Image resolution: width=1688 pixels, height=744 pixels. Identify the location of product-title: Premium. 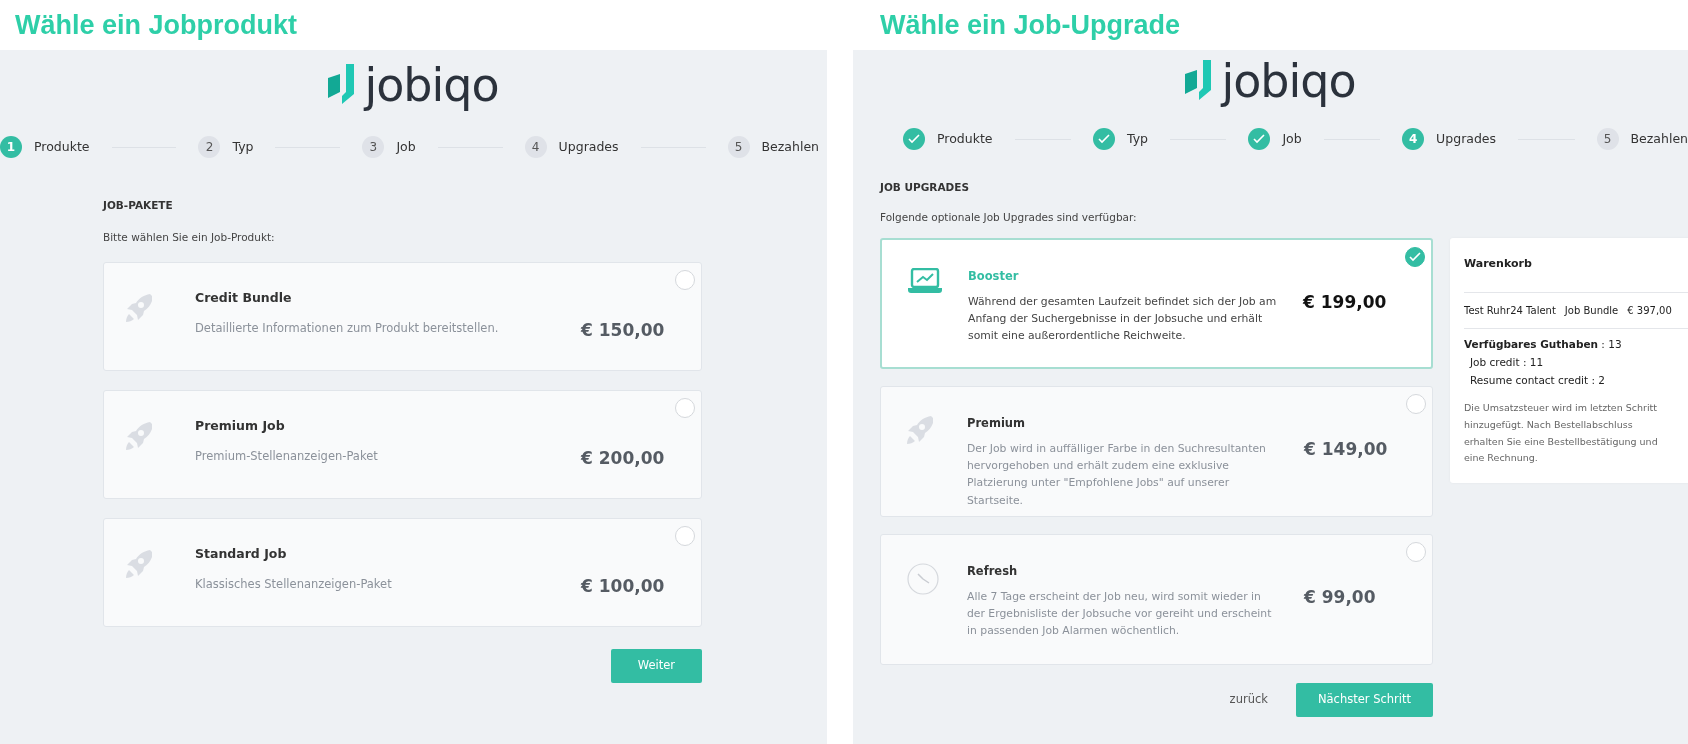
(996, 423).